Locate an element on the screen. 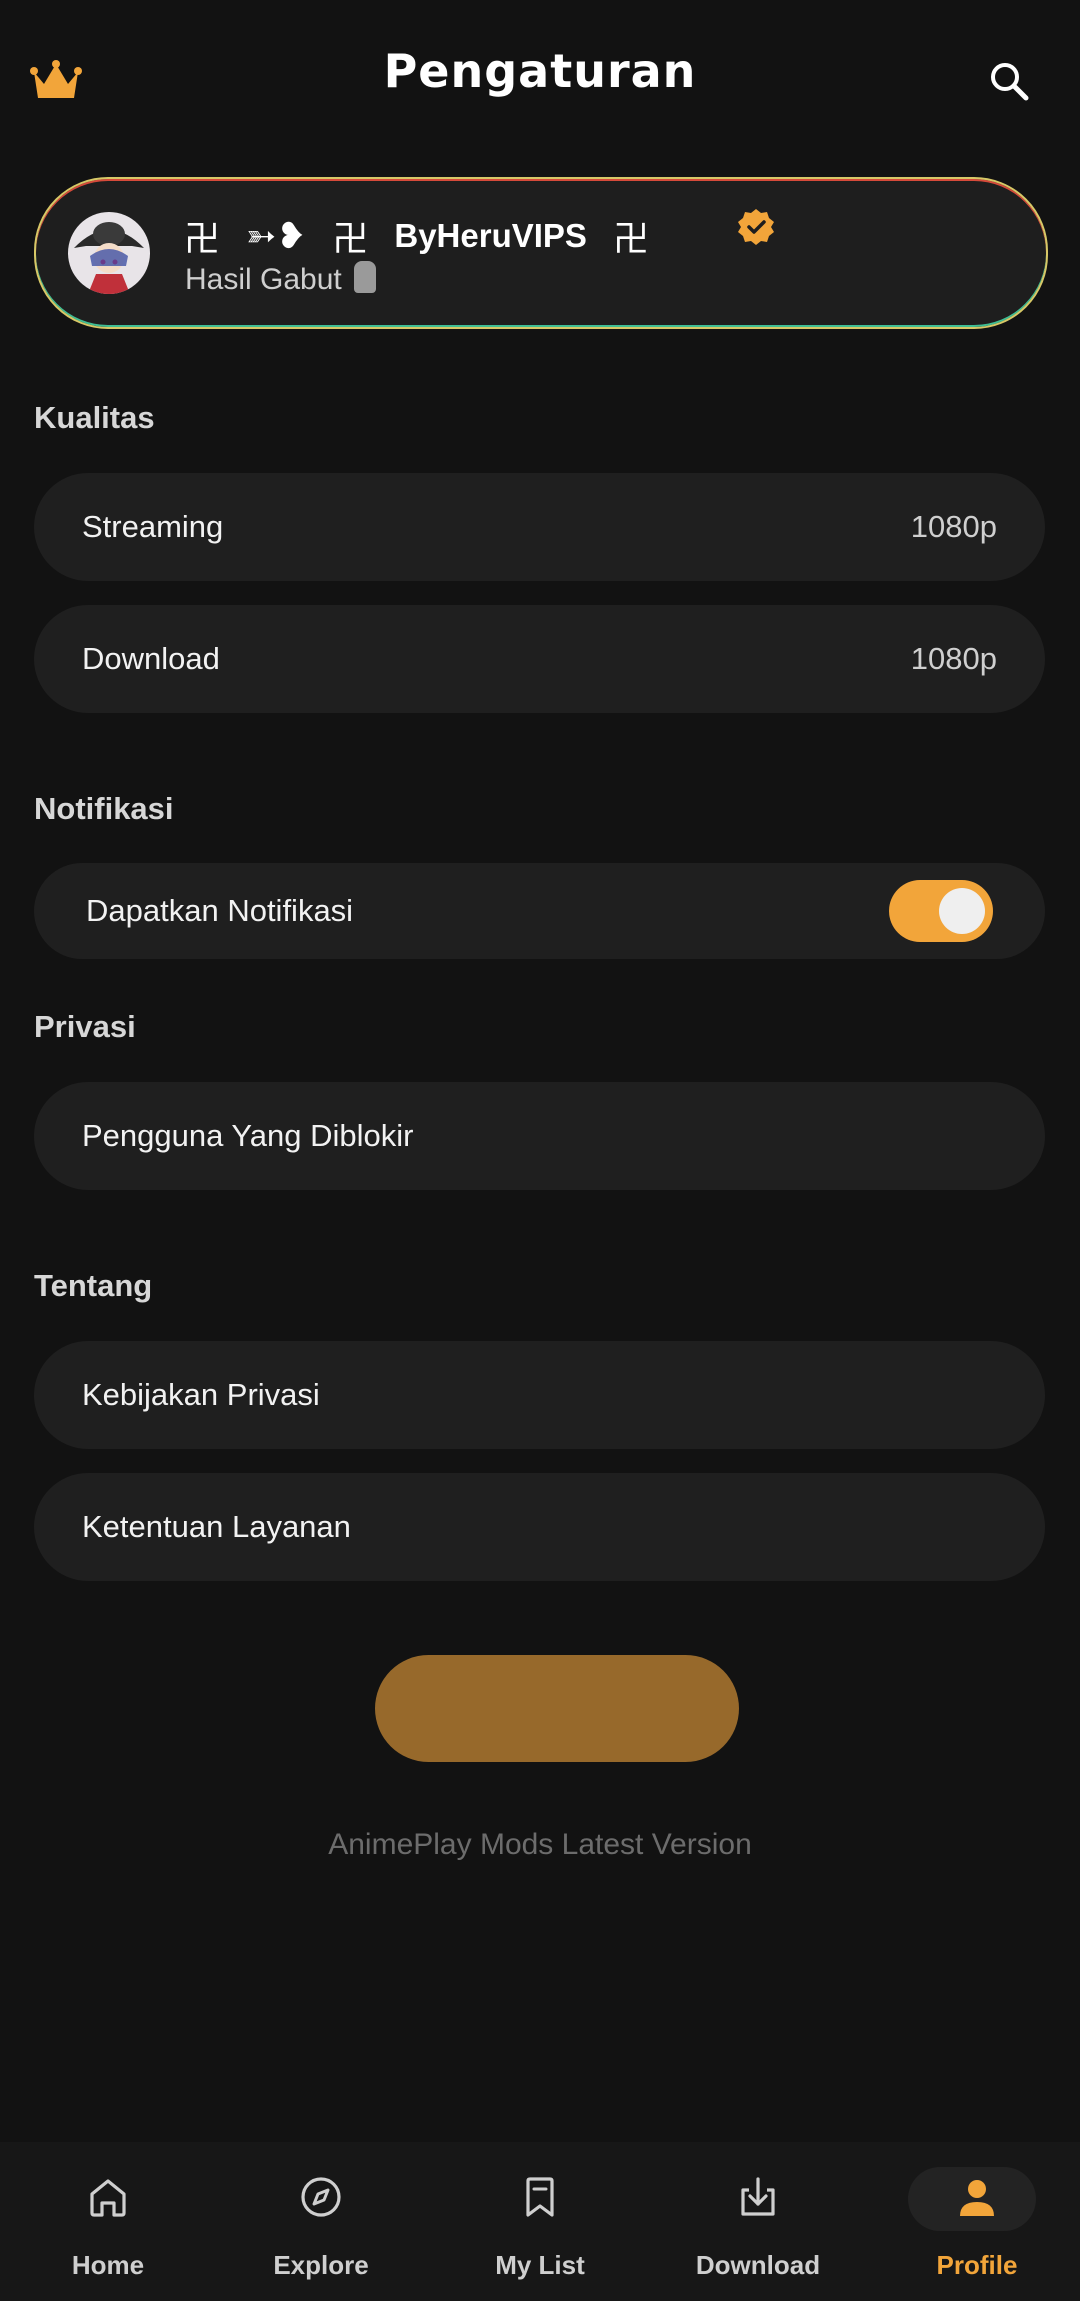  profile-username: ByHeruVIPS is located at coordinates (490, 235).